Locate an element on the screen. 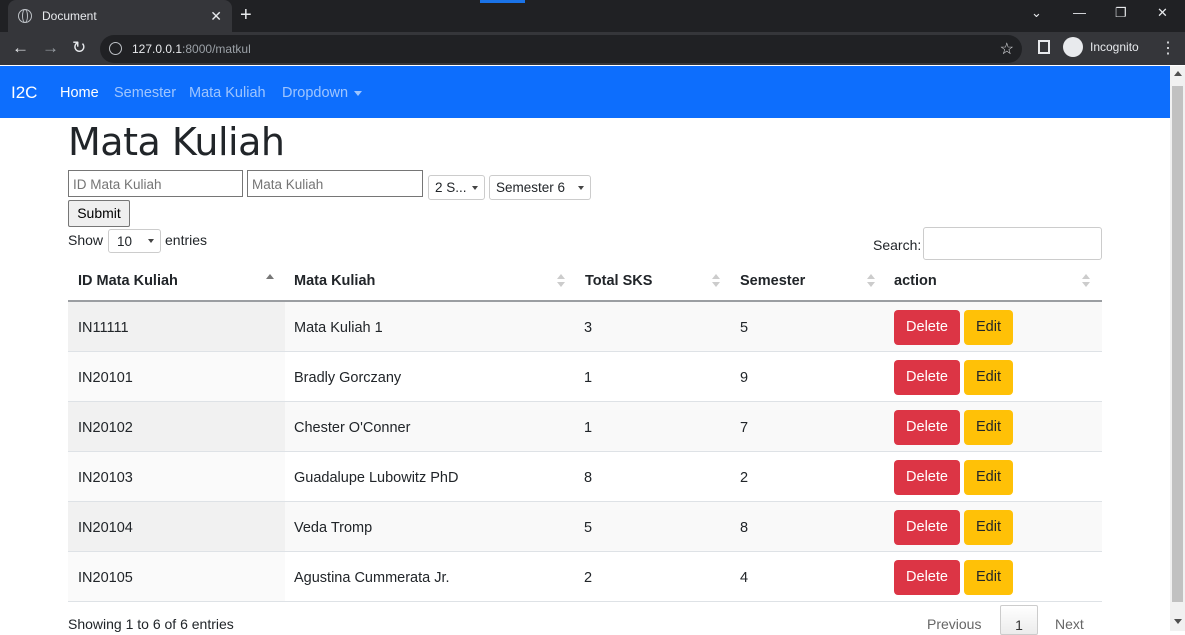  url-text: 127.0.0.1:8000/matkul is located at coordinates (191, 49).